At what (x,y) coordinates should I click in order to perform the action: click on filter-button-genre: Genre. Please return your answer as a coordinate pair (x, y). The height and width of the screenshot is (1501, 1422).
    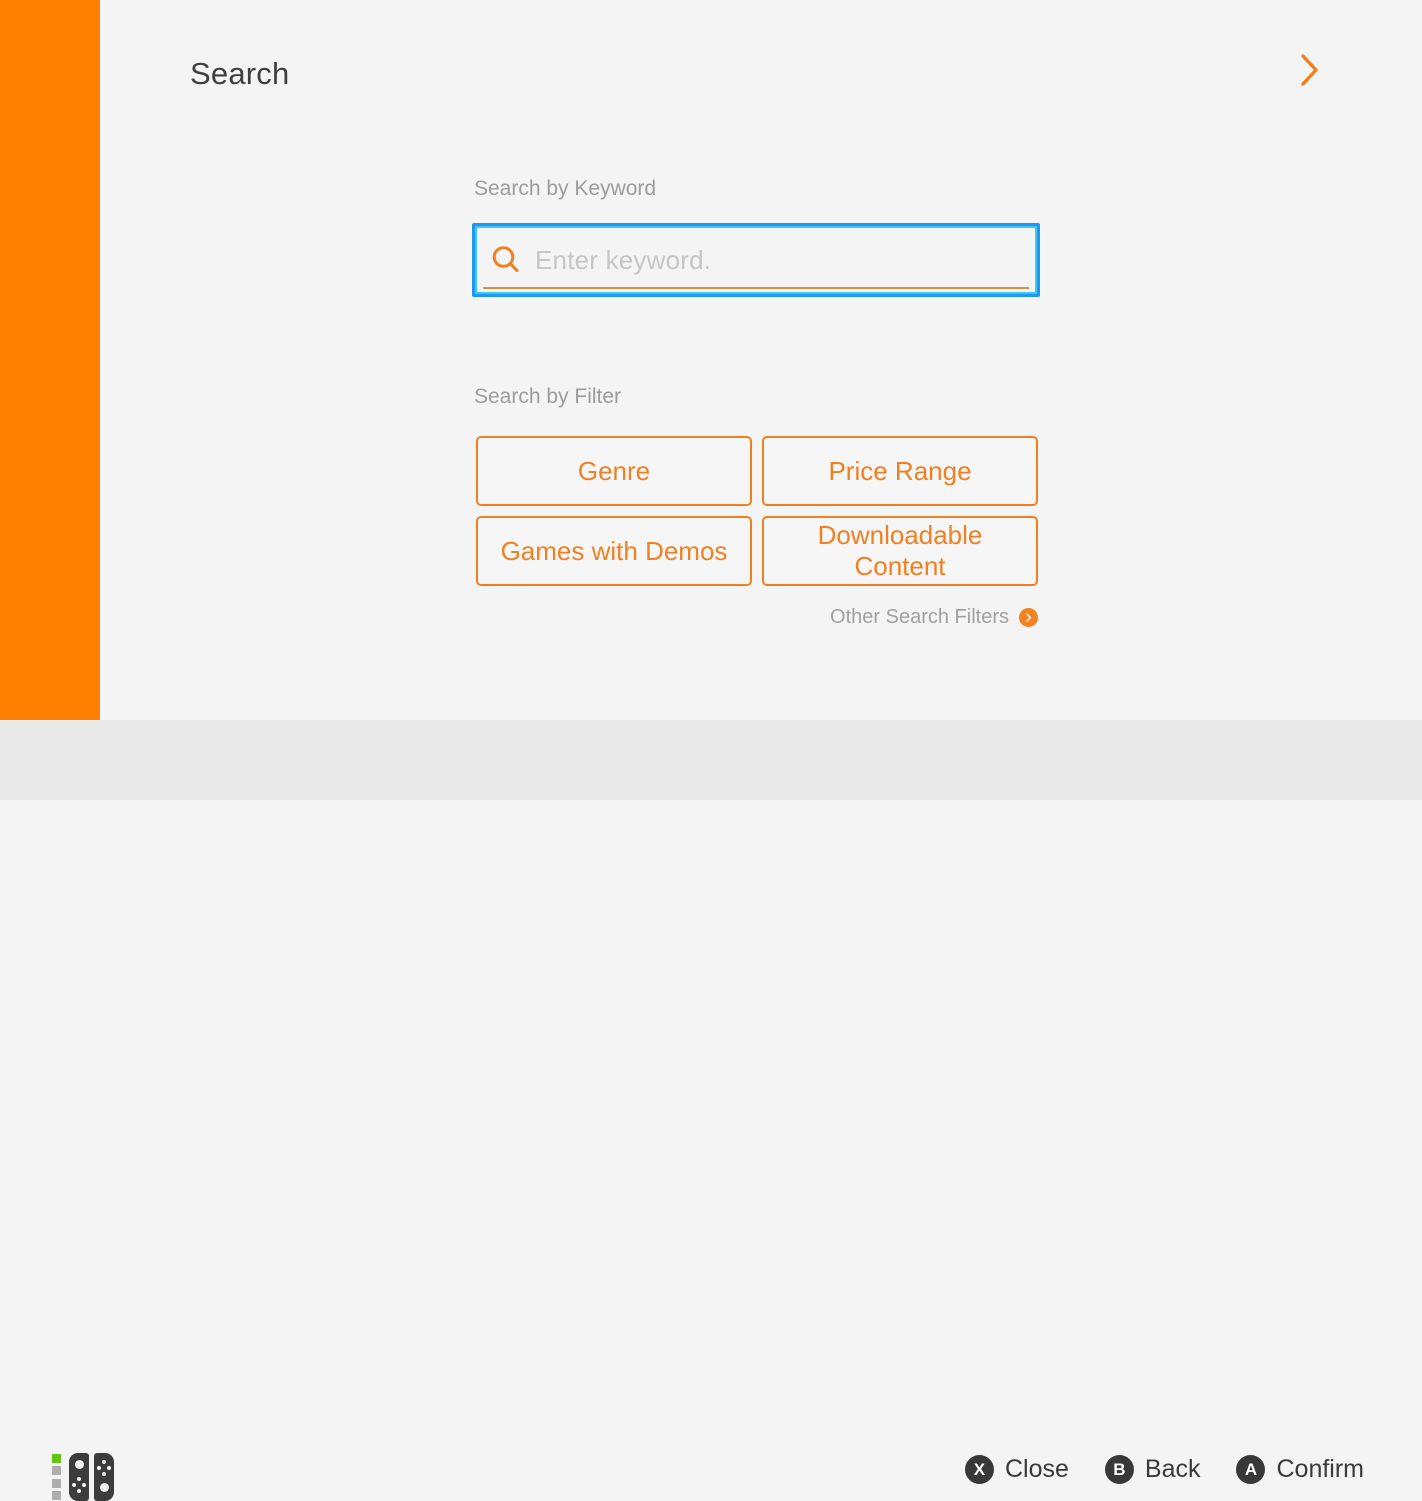
    Looking at the image, I should click on (614, 471).